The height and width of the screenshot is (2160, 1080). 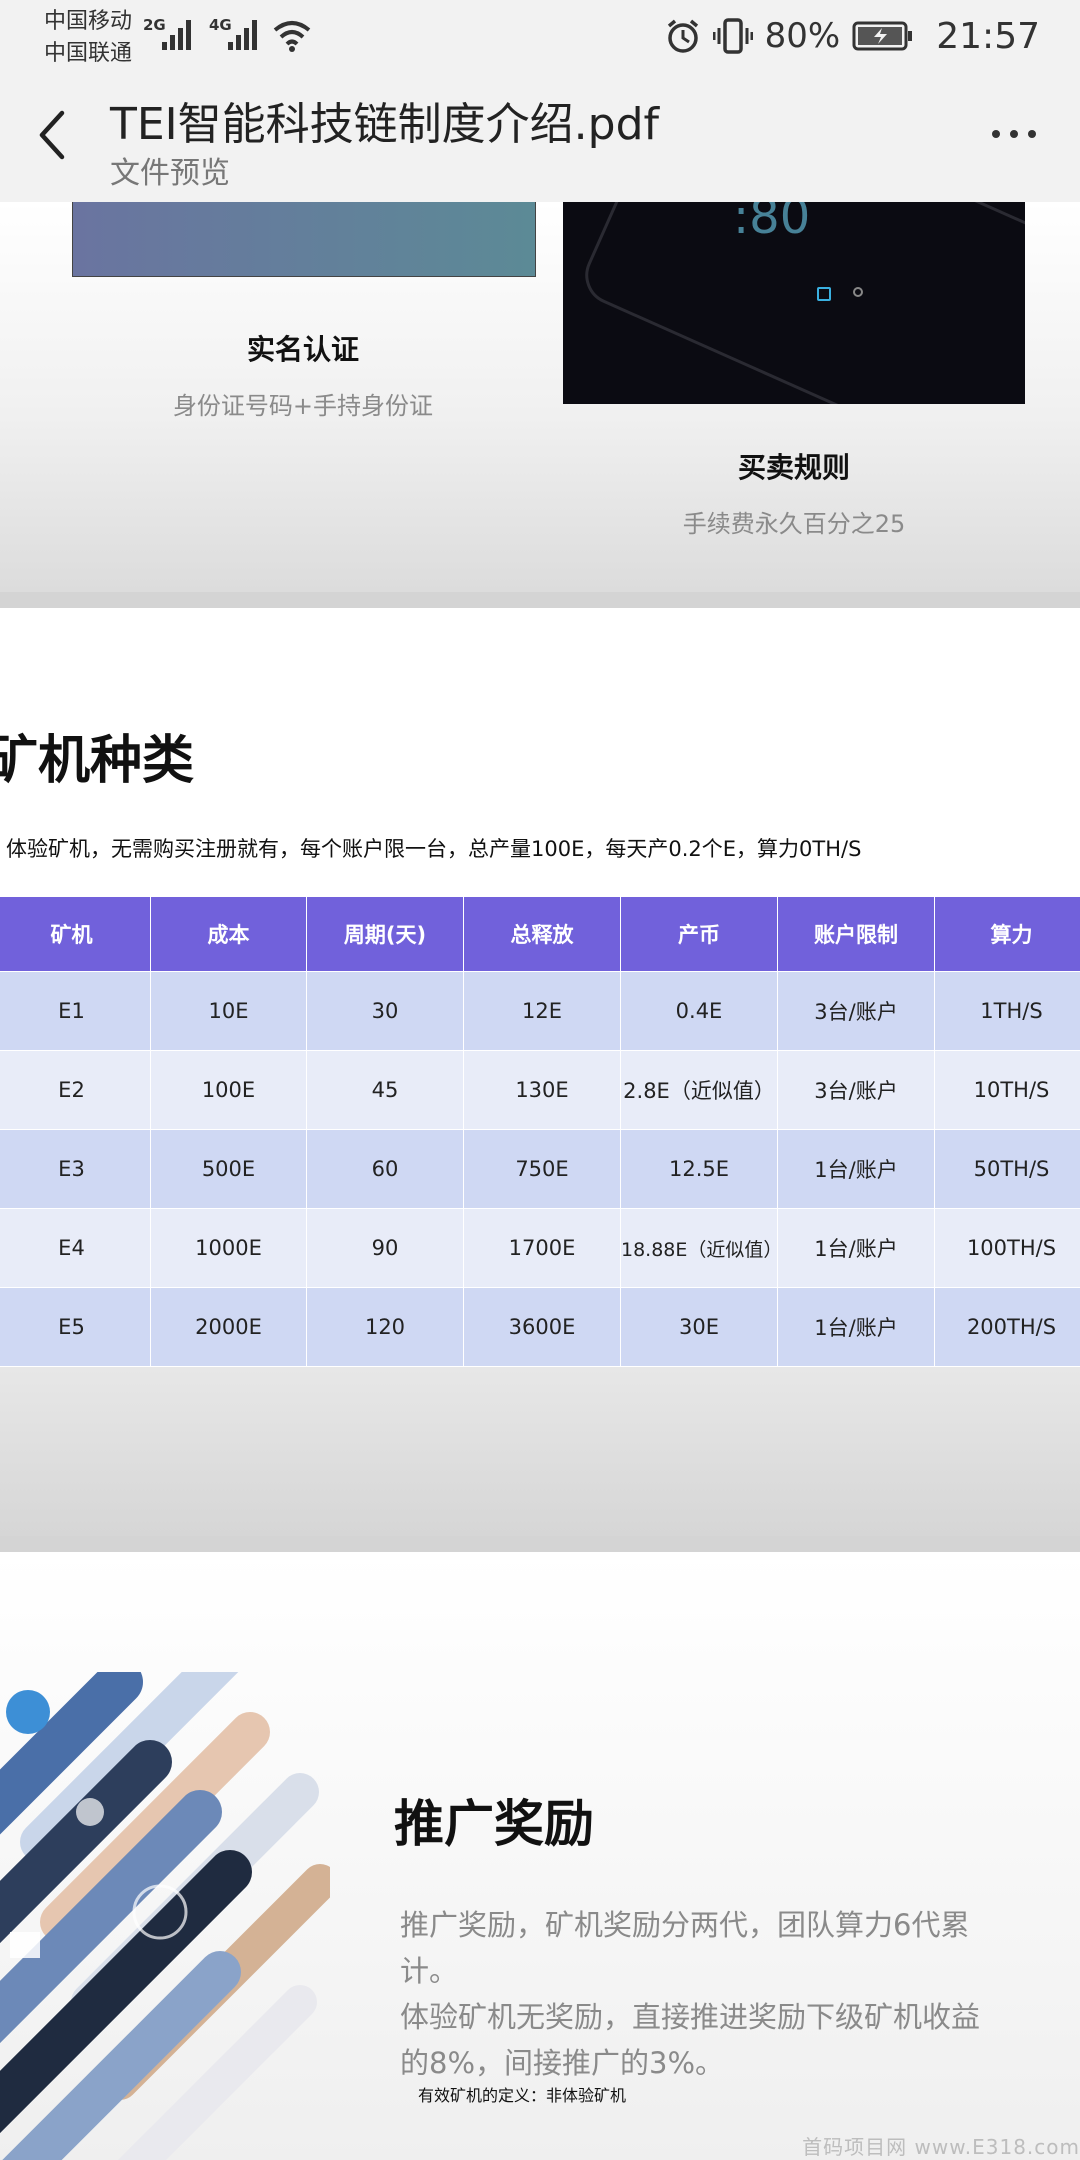 What do you see at coordinates (699, 1169) in the screenshot?
I see `table-cell: 12.5E` at bounding box center [699, 1169].